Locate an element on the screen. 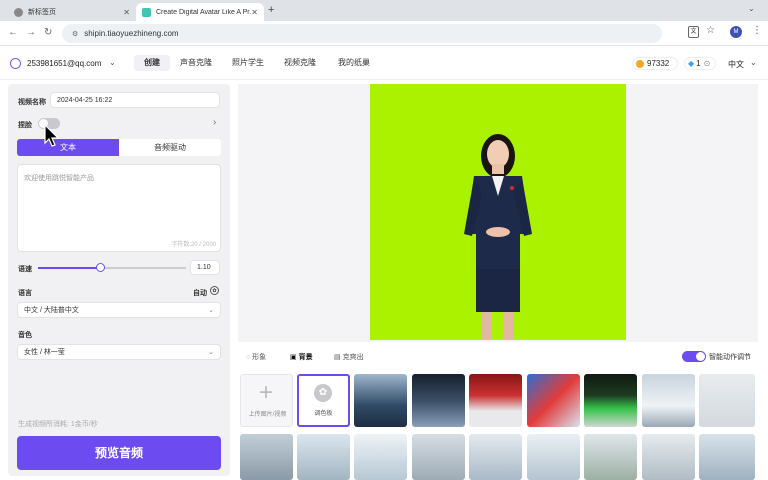 The image size is (768, 480). auto-label: 自动 is located at coordinates (200, 293).